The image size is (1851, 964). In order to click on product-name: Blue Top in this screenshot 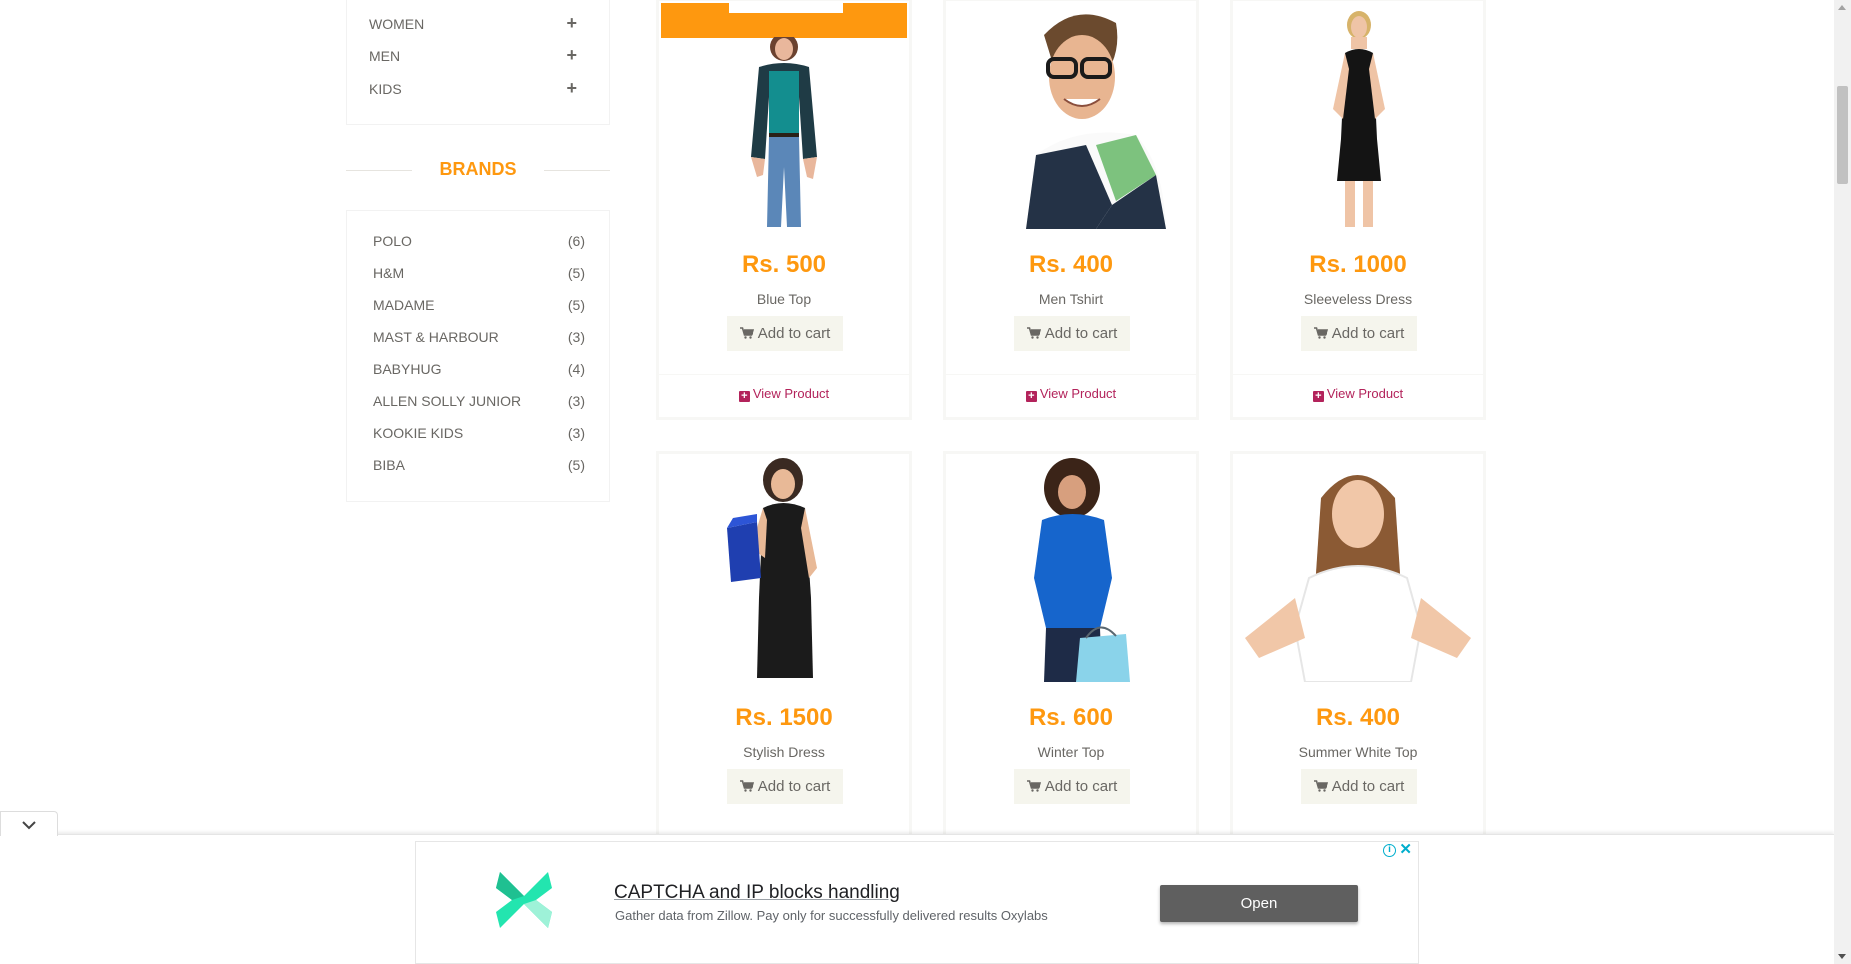, I will do `click(784, 299)`.